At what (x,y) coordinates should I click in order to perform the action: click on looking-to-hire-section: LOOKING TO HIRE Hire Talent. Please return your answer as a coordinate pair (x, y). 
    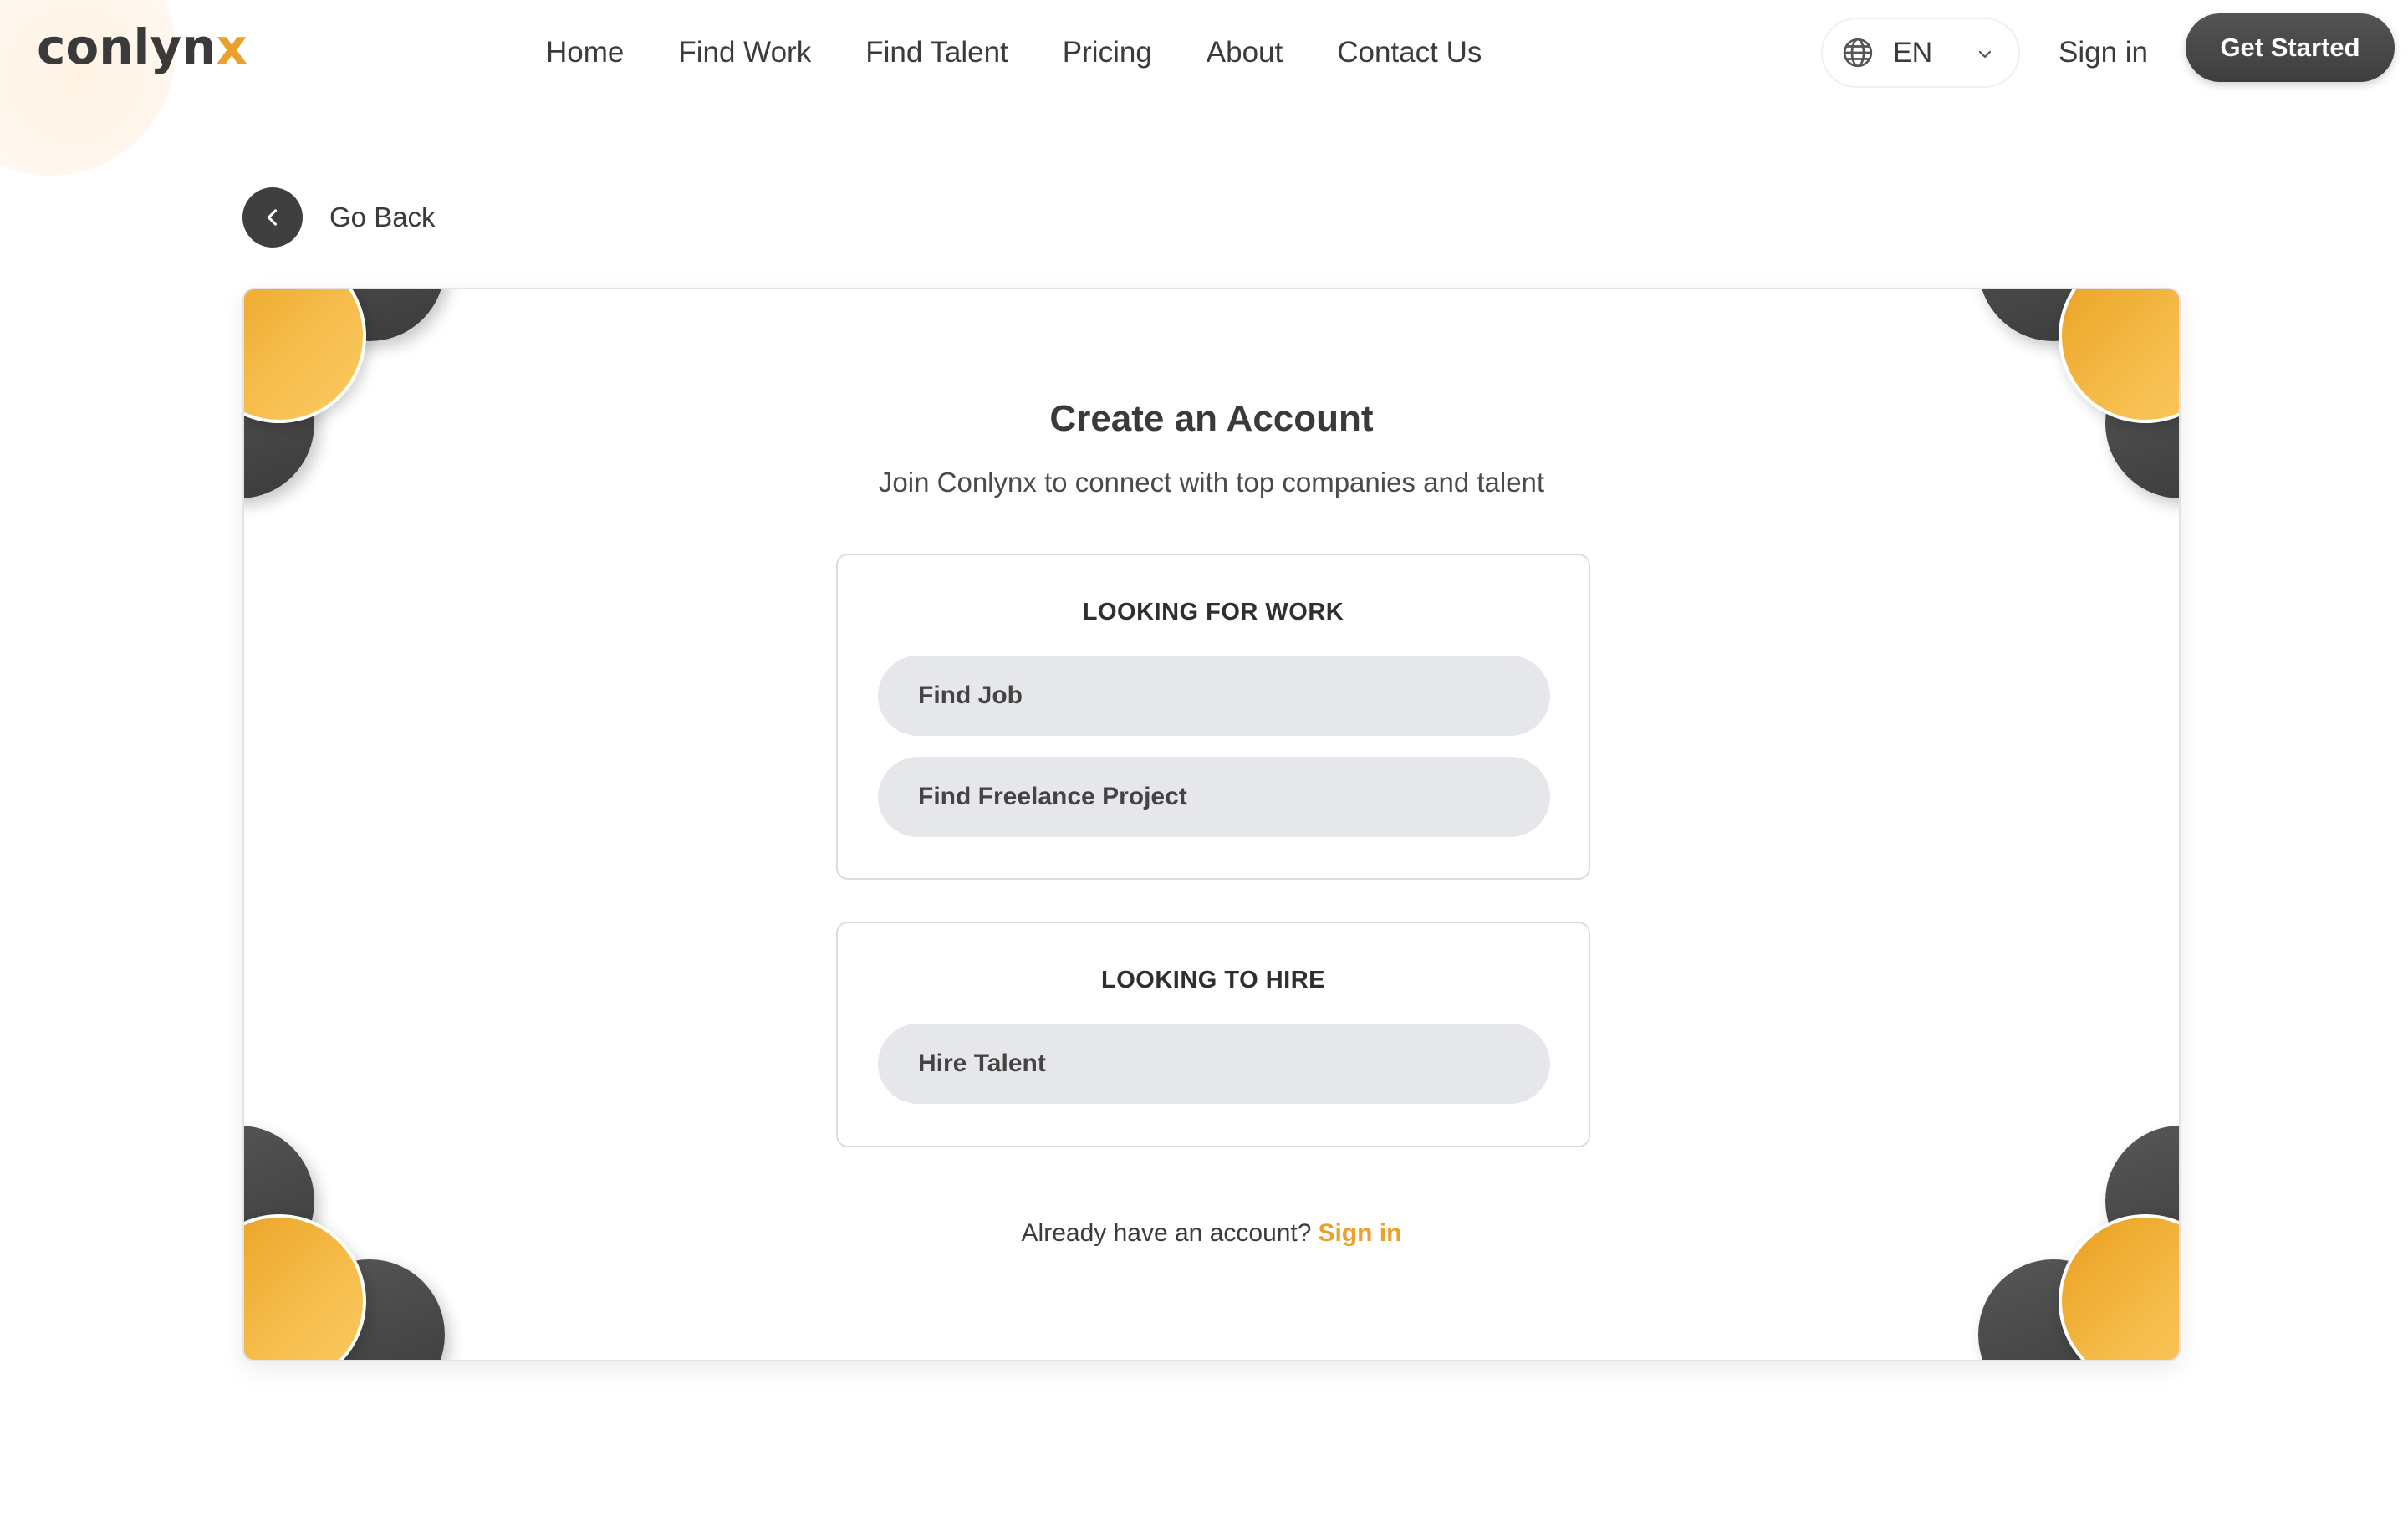
    Looking at the image, I should click on (1213, 1034).